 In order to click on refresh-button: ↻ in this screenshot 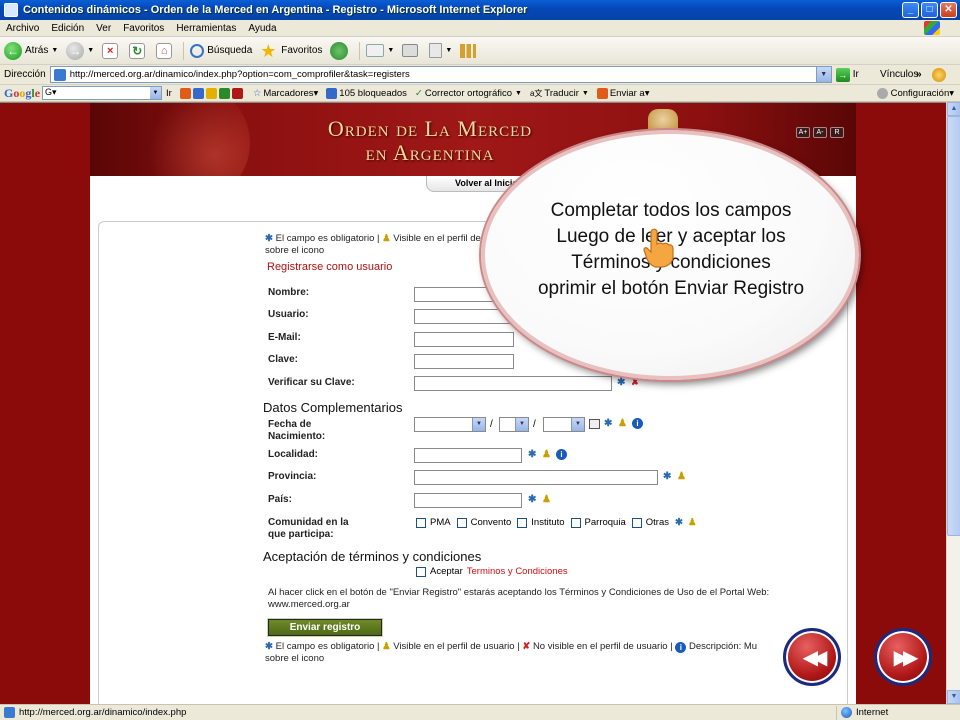, I will do `click(138, 50)`.